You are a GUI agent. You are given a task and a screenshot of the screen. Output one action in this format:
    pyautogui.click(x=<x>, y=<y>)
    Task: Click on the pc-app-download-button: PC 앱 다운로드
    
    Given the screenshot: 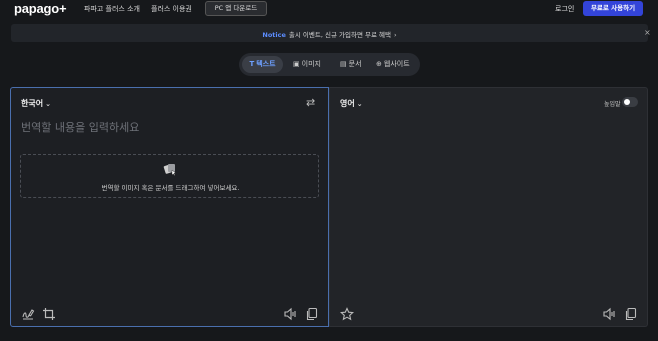 What is the action you would take?
    pyautogui.click(x=236, y=8)
    